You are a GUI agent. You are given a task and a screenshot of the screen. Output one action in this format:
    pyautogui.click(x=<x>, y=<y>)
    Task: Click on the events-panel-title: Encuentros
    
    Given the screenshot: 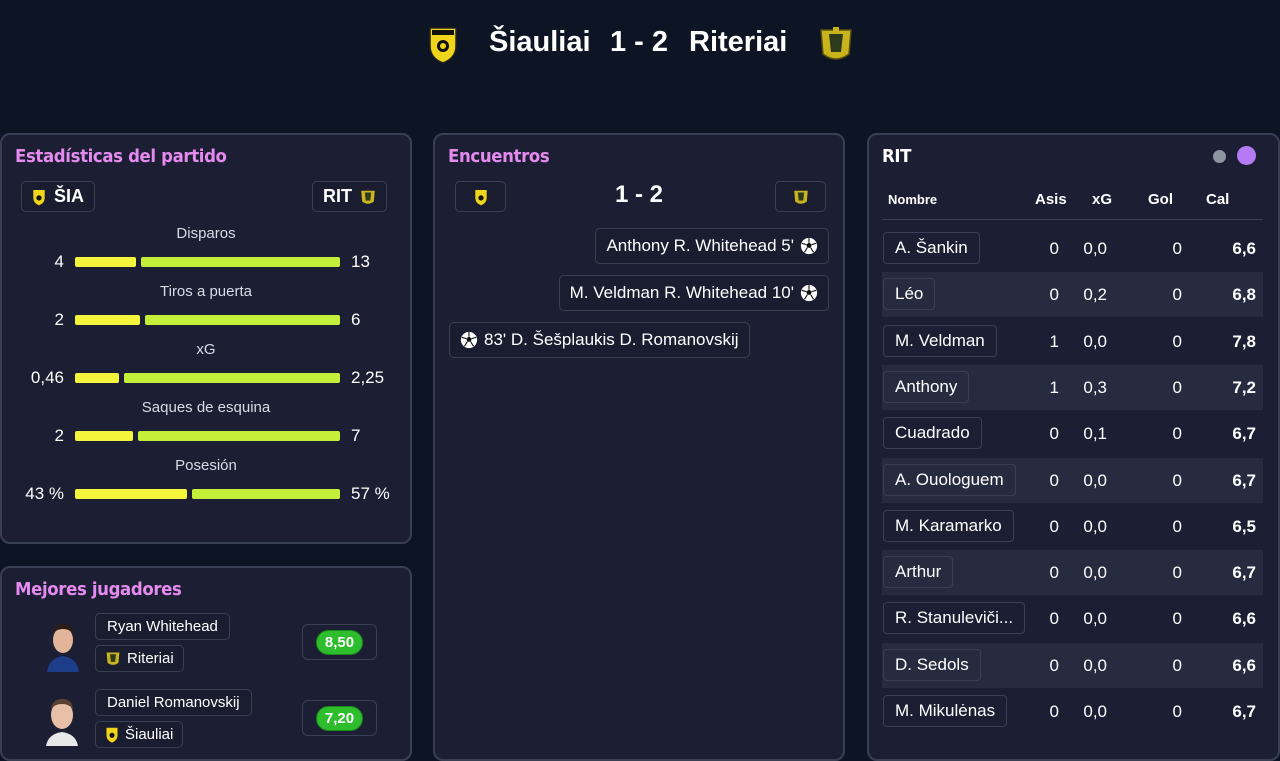 What is the action you would take?
    pyautogui.click(x=499, y=156)
    